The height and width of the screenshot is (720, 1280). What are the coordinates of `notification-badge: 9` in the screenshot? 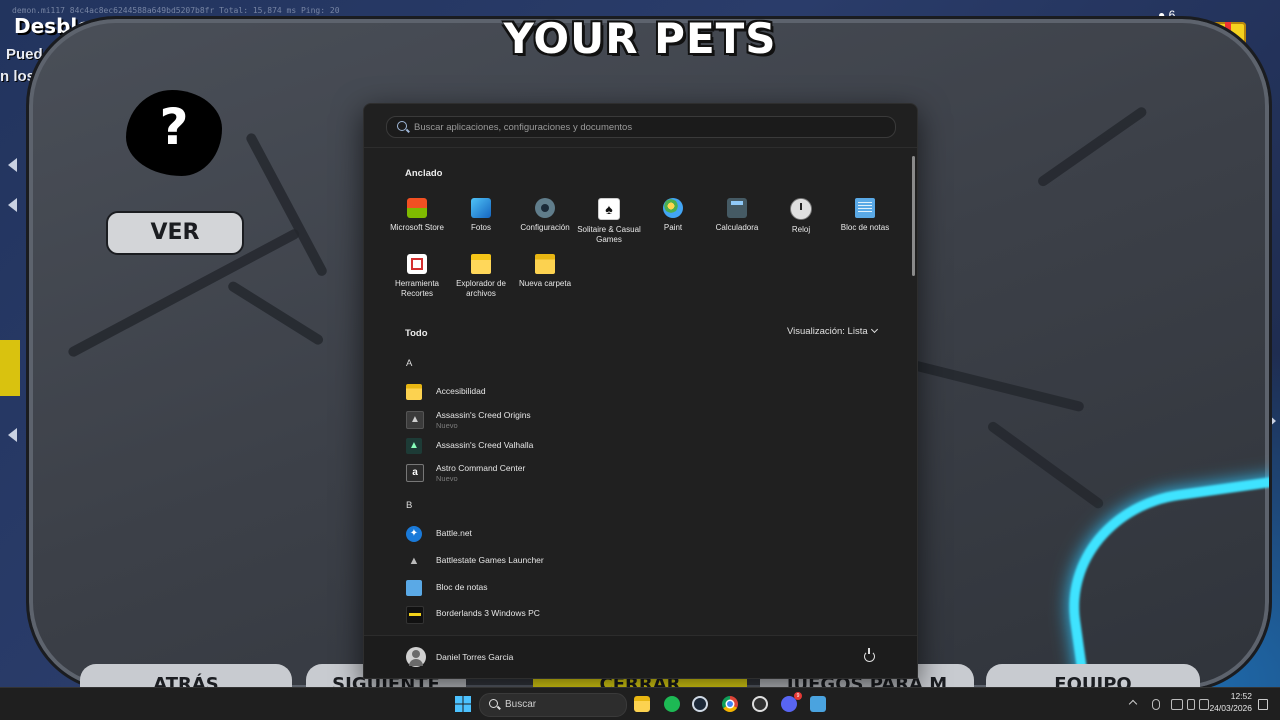 It's located at (798, 696).